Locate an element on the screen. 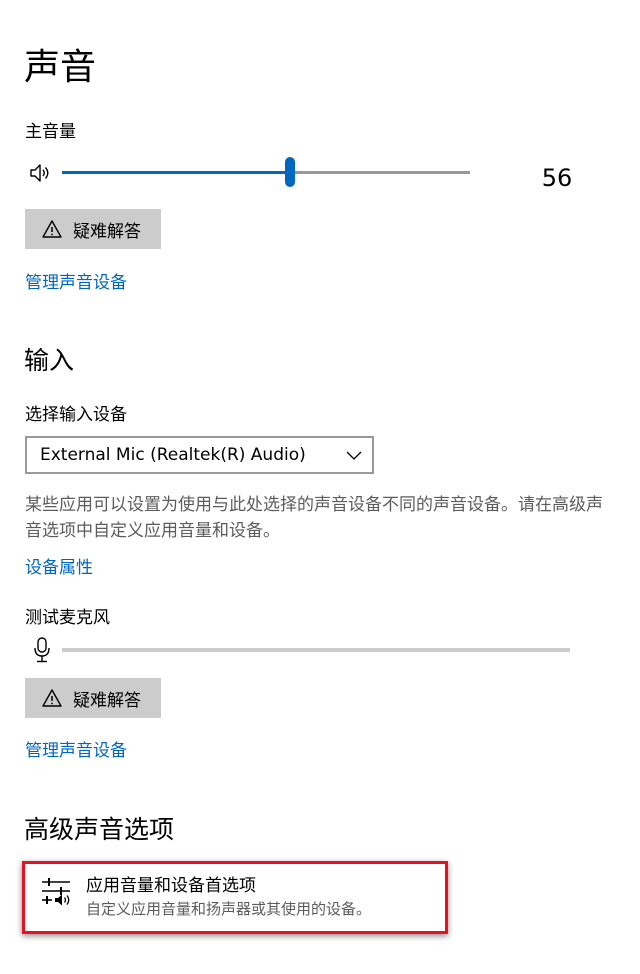 The height and width of the screenshot is (974, 640). app-volume-title: 应用音量和设备首选项 is located at coordinates (171, 886).